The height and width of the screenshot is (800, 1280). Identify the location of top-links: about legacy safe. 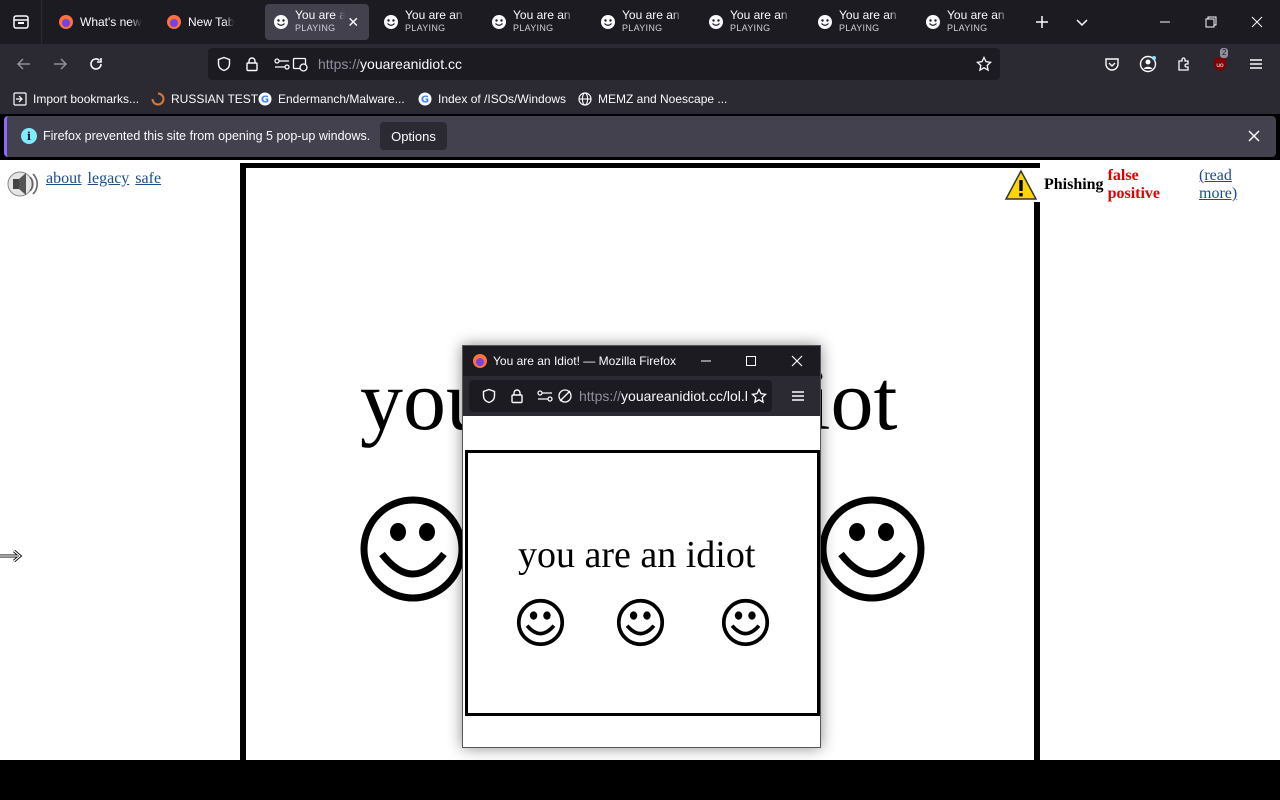
(104, 179).